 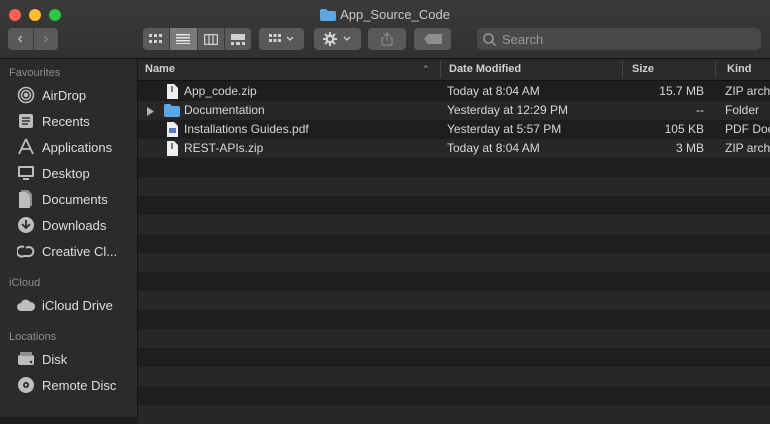 What do you see at coordinates (79, 385) in the screenshot?
I see `sidebar-item-label: Remote Disc` at bounding box center [79, 385].